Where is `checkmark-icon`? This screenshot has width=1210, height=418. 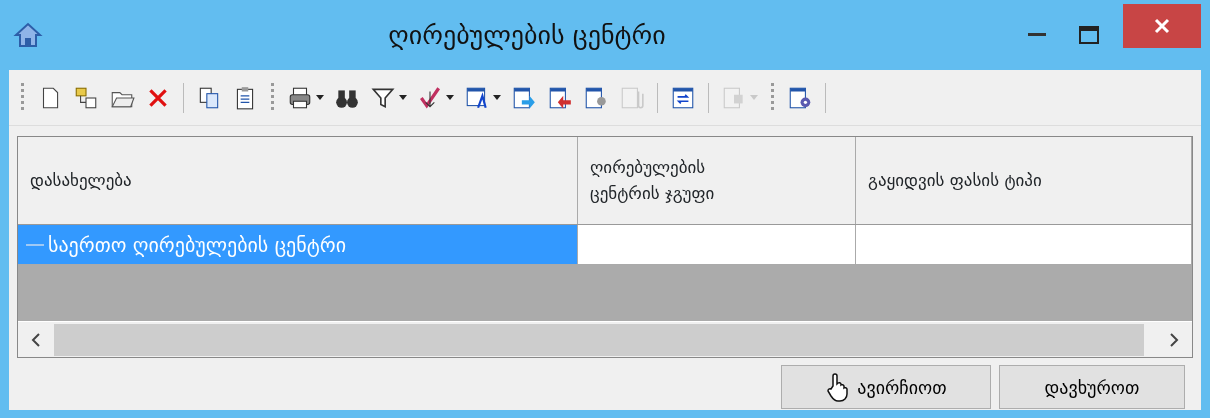
checkmark-icon is located at coordinates (430, 97).